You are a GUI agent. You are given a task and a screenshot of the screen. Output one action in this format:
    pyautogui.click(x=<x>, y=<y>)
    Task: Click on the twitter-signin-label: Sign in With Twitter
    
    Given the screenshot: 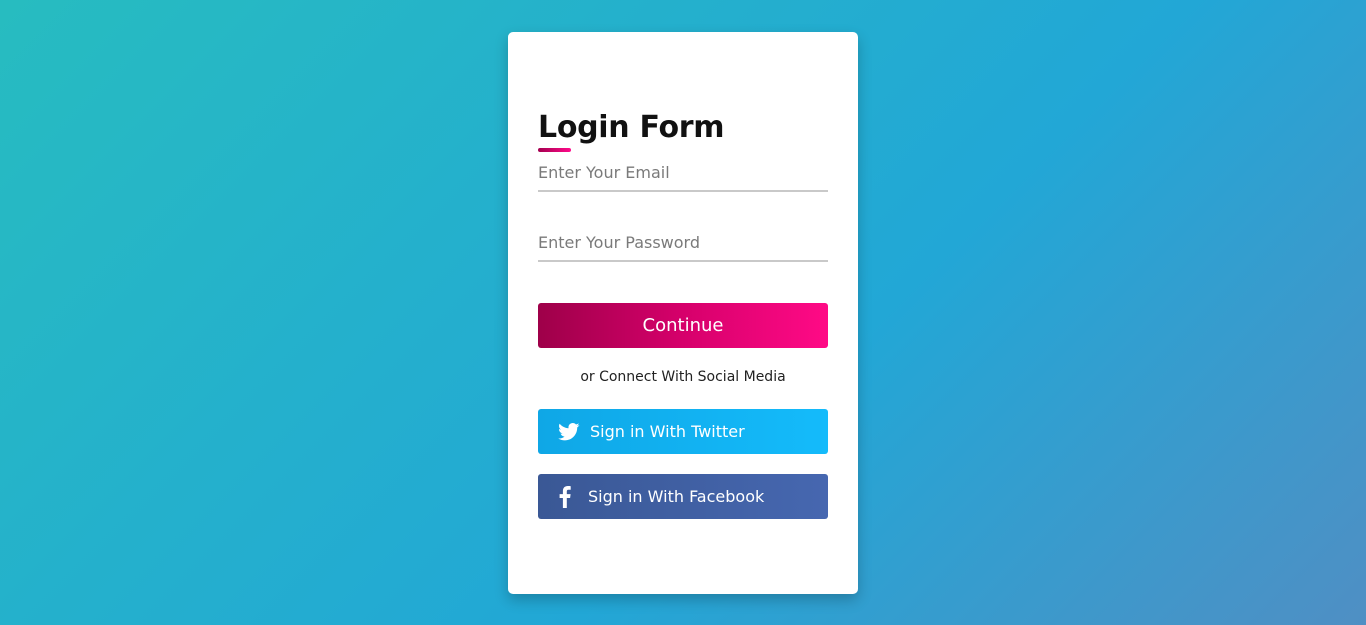 What is the action you would take?
    pyautogui.click(x=667, y=431)
    